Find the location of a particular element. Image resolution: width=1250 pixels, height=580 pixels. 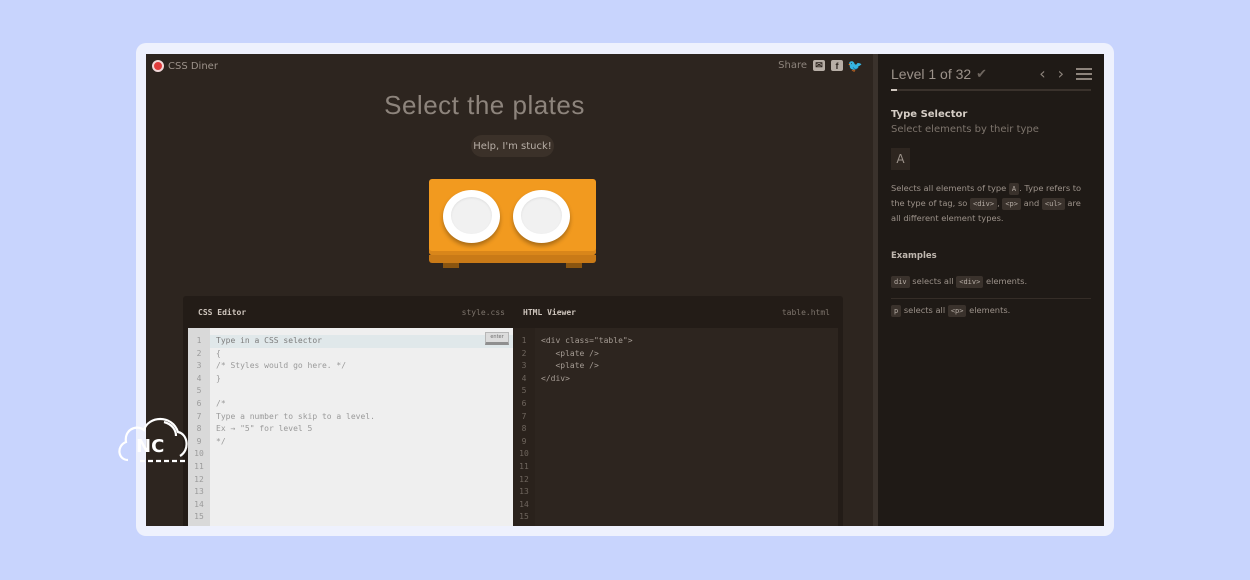

line-number: 7 is located at coordinates (524, 416).